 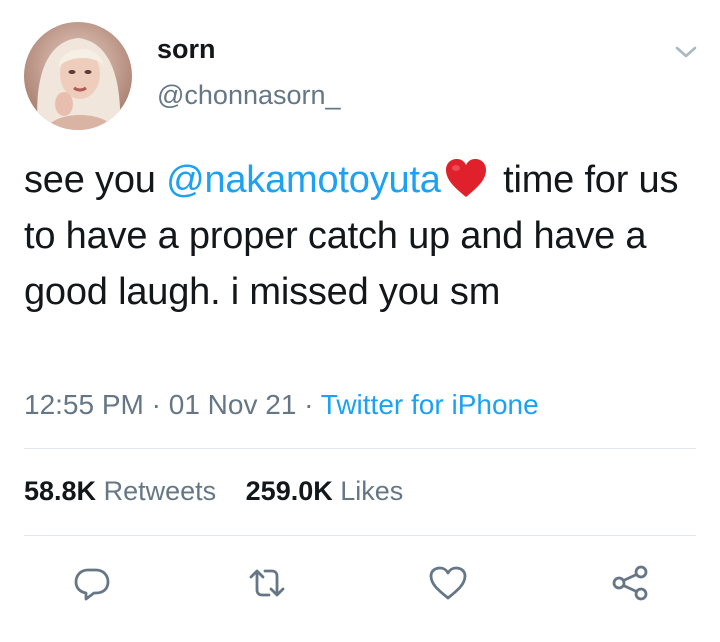 What do you see at coordinates (430, 404) in the screenshot?
I see `tweet-source-link: Twitter for iPhone` at bounding box center [430, 404].